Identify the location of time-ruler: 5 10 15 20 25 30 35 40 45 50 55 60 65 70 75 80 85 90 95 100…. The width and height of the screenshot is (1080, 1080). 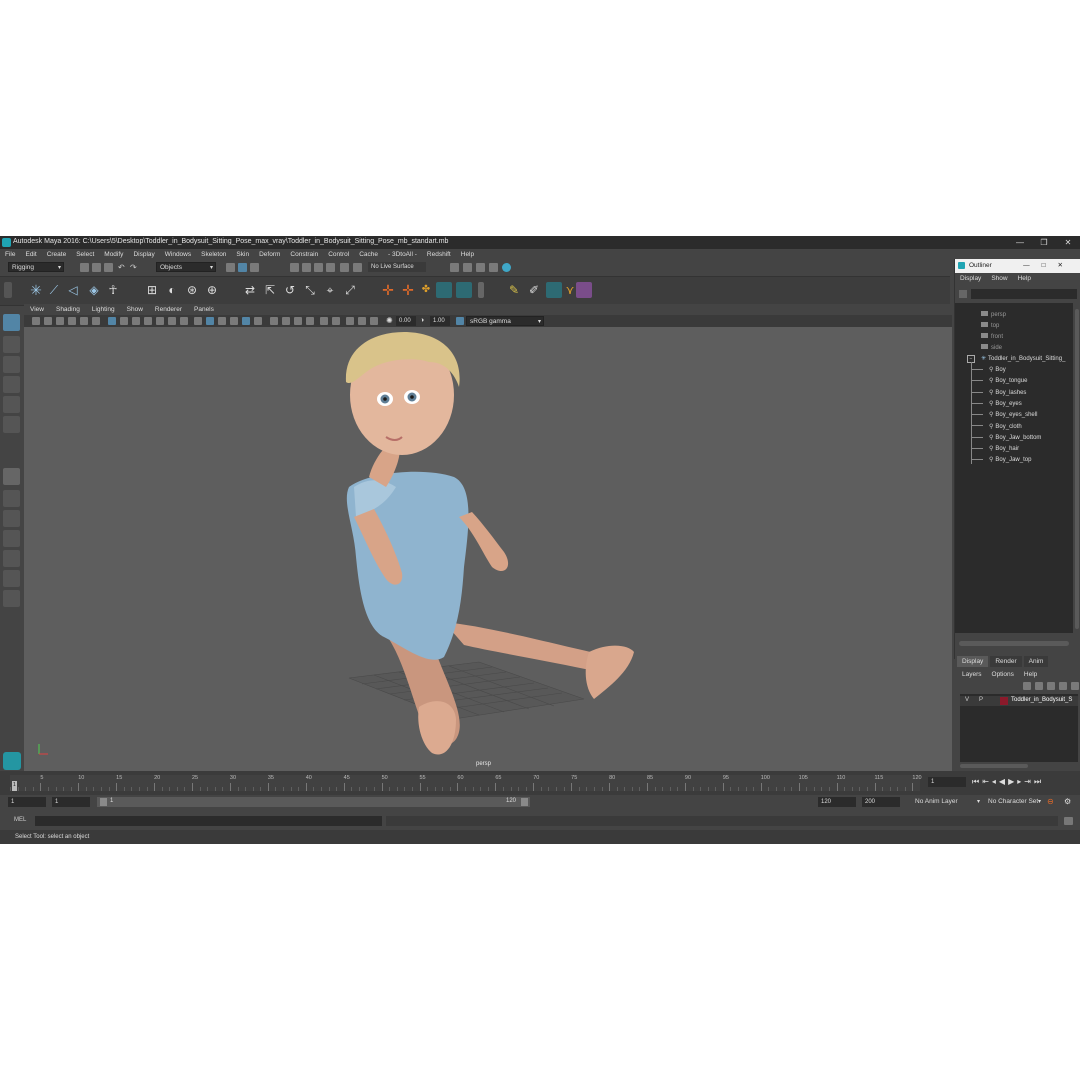
(466, 783).